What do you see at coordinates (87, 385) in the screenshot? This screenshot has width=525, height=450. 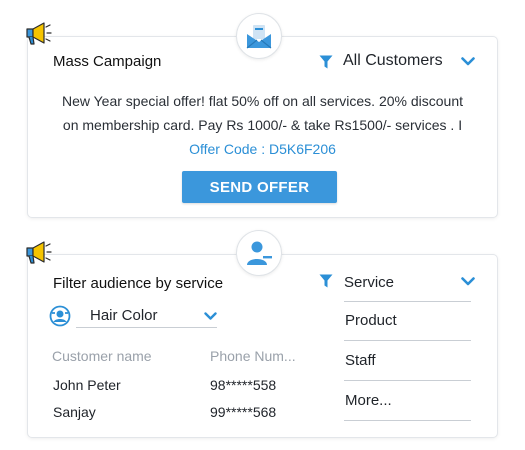 I see `table-cell-name: John Peter` at bounding box center [87, 385].